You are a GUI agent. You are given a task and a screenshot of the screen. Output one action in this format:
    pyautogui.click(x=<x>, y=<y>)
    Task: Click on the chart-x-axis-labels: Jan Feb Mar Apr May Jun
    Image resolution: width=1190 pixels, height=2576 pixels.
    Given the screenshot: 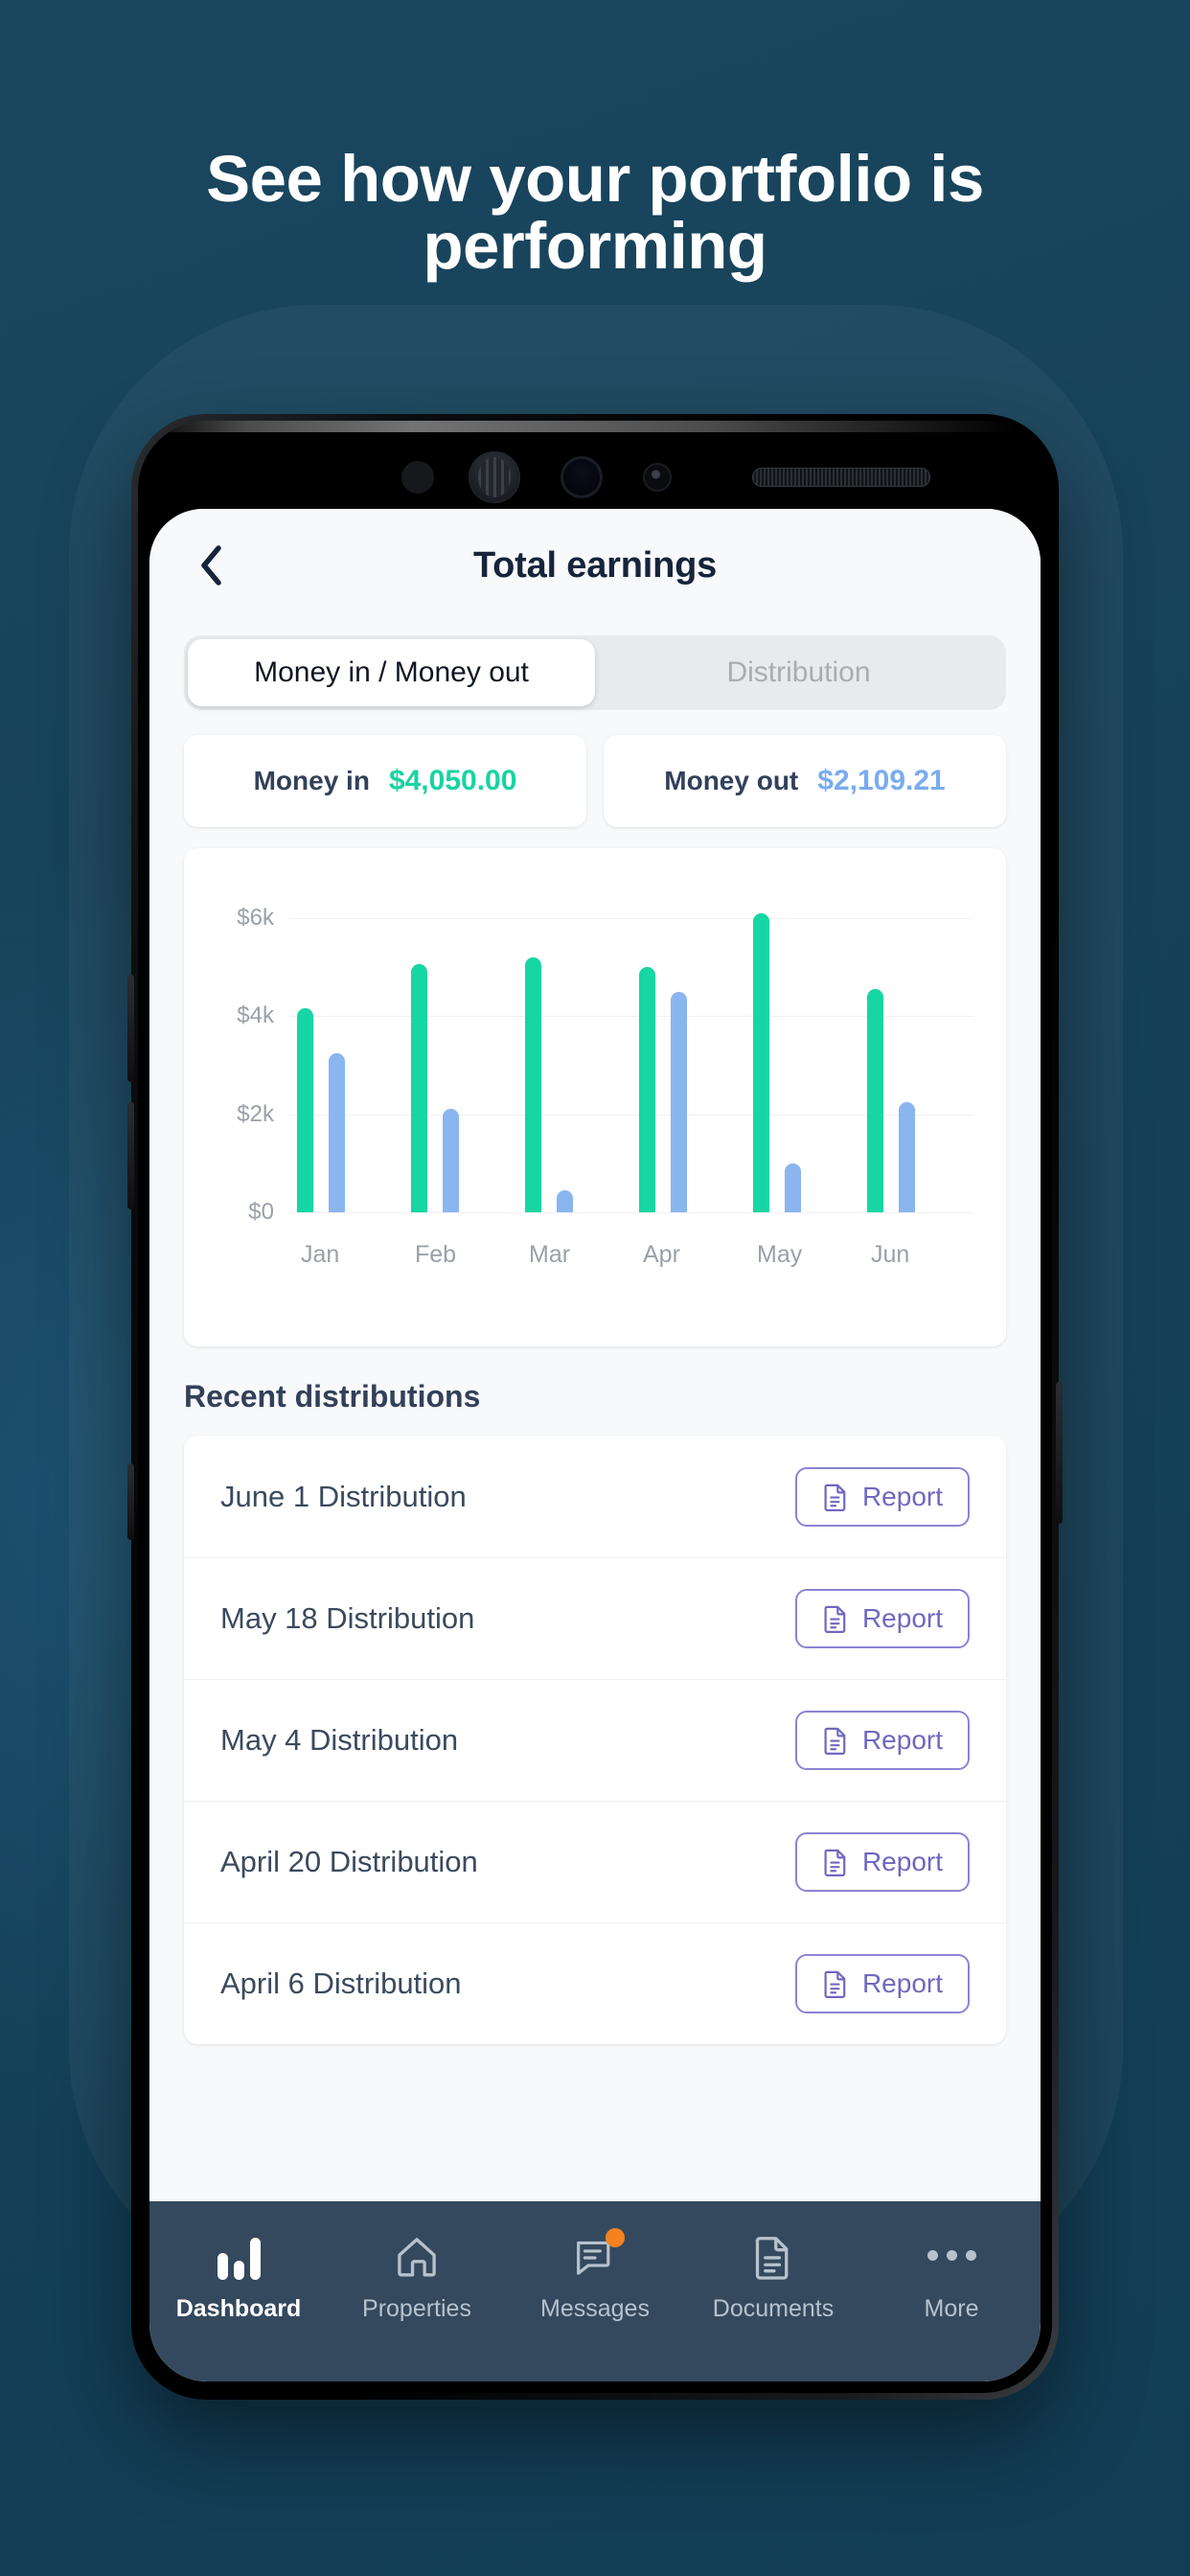 What is the action you would take?
    pyautogui.click(x=631, y=1255)
    